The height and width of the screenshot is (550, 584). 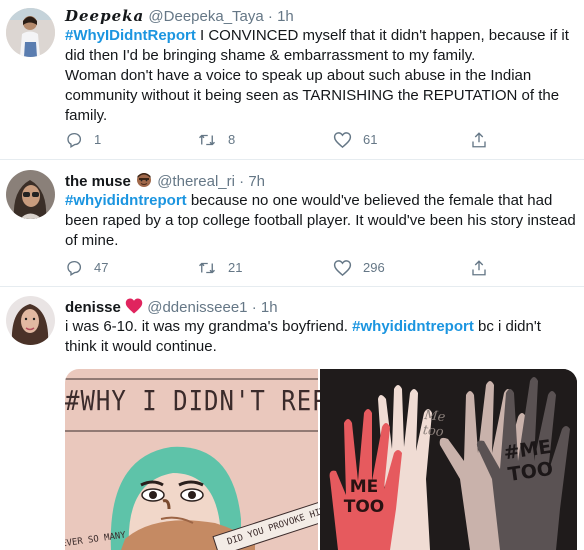 What do you see at coordinates (374, 267) in the screenshot?
I see `like-count: 296` at bounding box center [374, 267].